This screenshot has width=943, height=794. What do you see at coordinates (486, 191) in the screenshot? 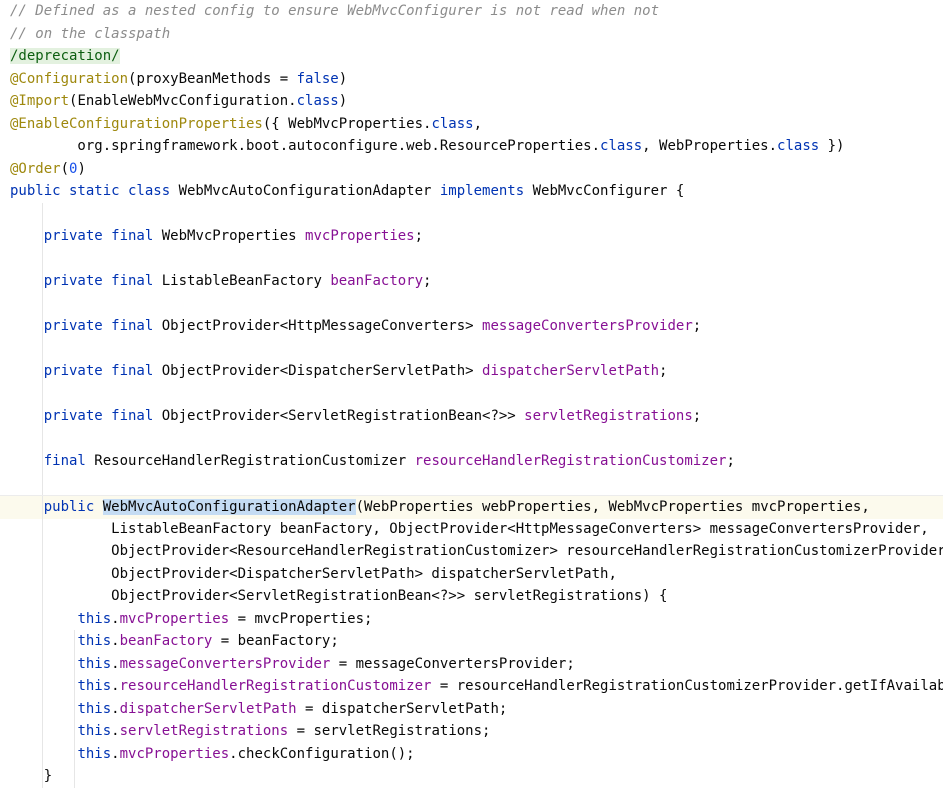
I see `code-token: implements` at bounding box center [486, 191].